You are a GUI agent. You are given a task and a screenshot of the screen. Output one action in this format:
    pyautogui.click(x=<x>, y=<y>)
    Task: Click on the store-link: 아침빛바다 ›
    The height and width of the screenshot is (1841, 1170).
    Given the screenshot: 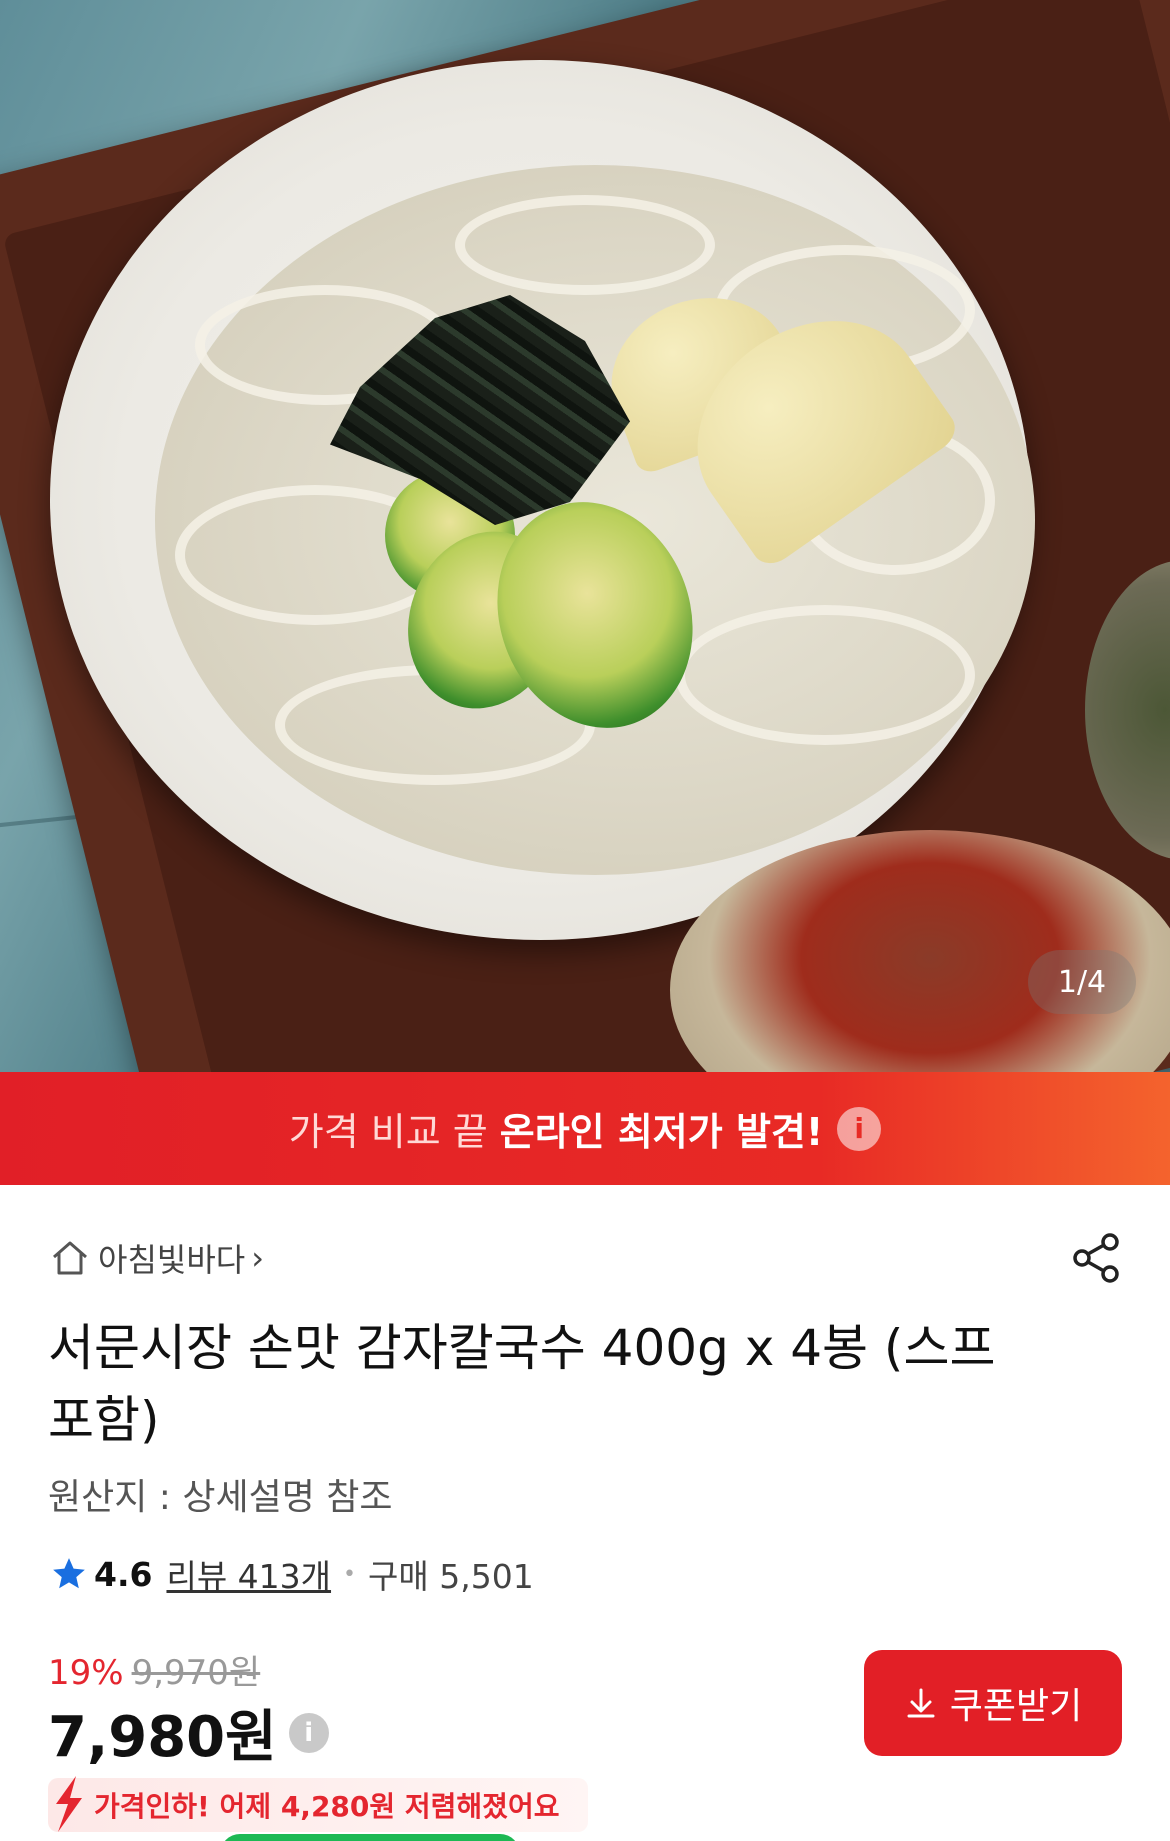 What is the action you would take?
    pyautogui.click(x=157, y=1258)
    